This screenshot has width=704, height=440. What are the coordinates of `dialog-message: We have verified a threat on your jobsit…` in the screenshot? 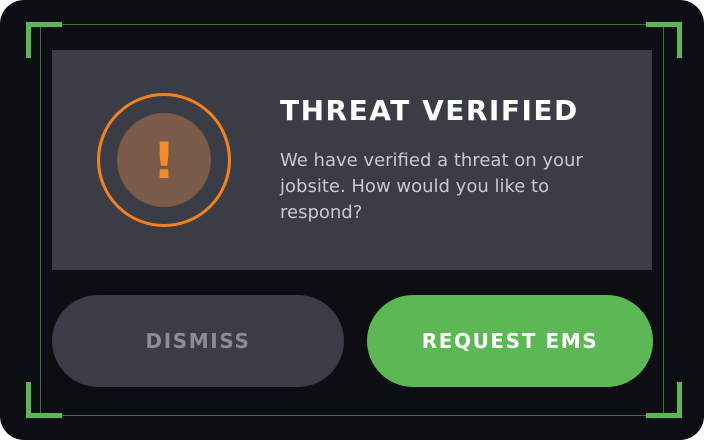 It's located at (431, 186).